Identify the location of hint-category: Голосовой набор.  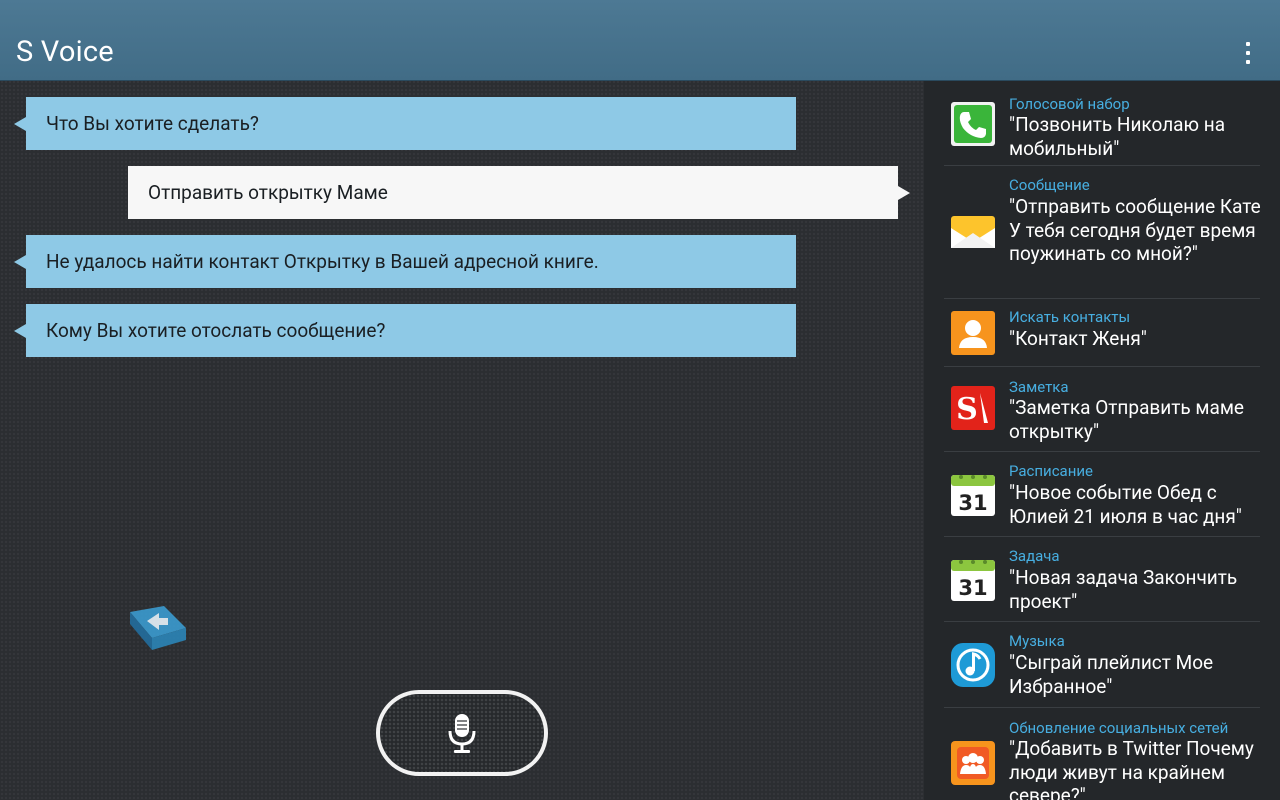
(1069, 104).